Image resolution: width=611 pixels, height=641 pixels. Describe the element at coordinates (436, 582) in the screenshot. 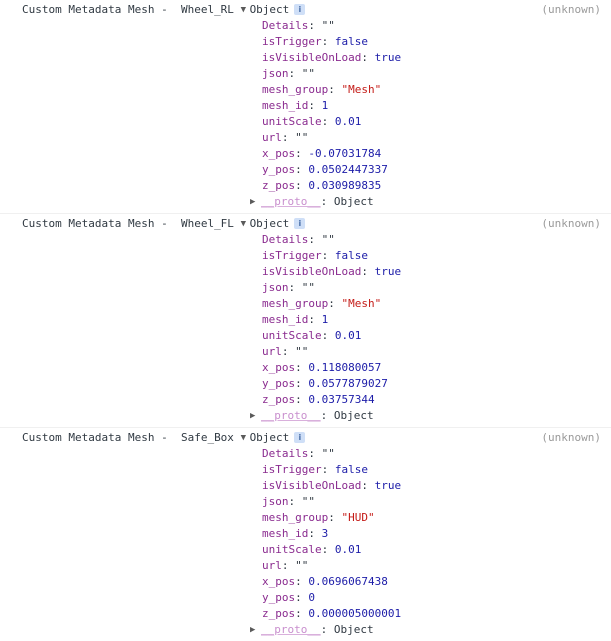

I see `object-property-row: x_pos: 0.0696067438` at that location.